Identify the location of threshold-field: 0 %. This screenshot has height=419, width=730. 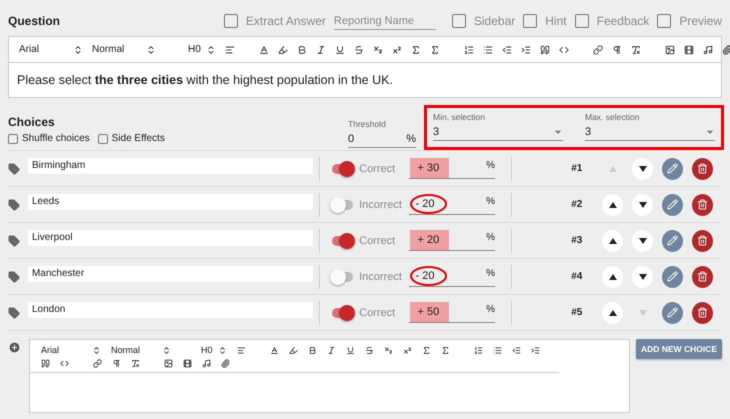
(382, 139).